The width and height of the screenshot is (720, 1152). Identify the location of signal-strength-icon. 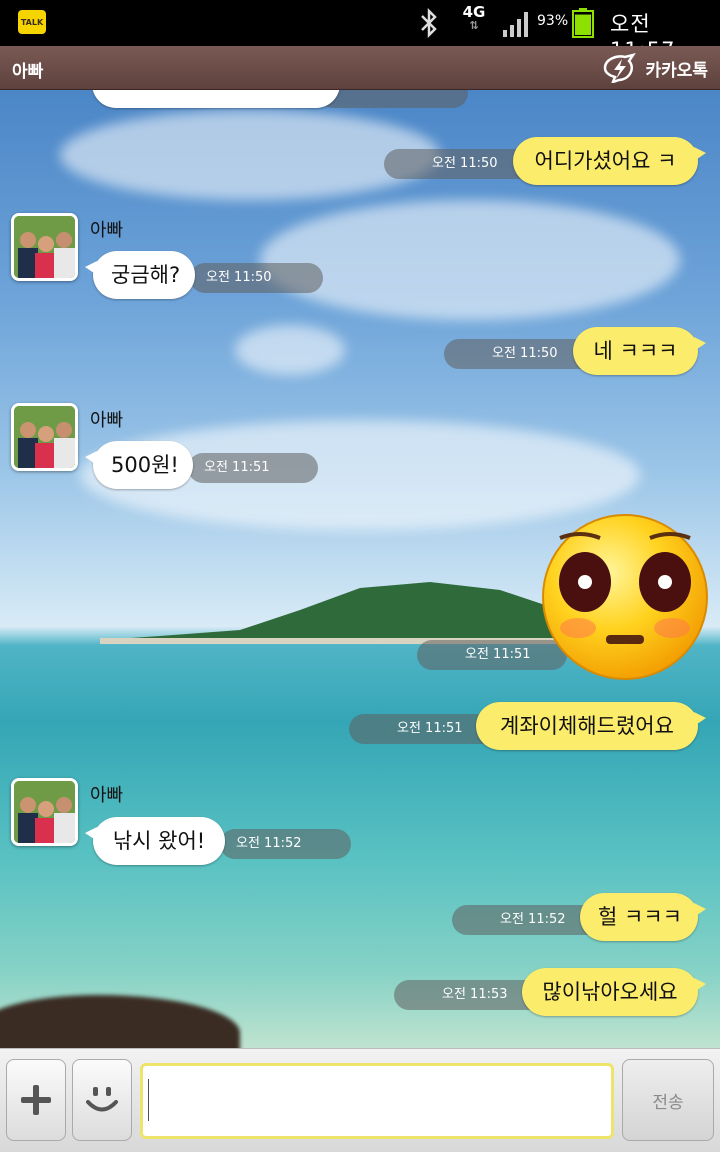
(515, 24).